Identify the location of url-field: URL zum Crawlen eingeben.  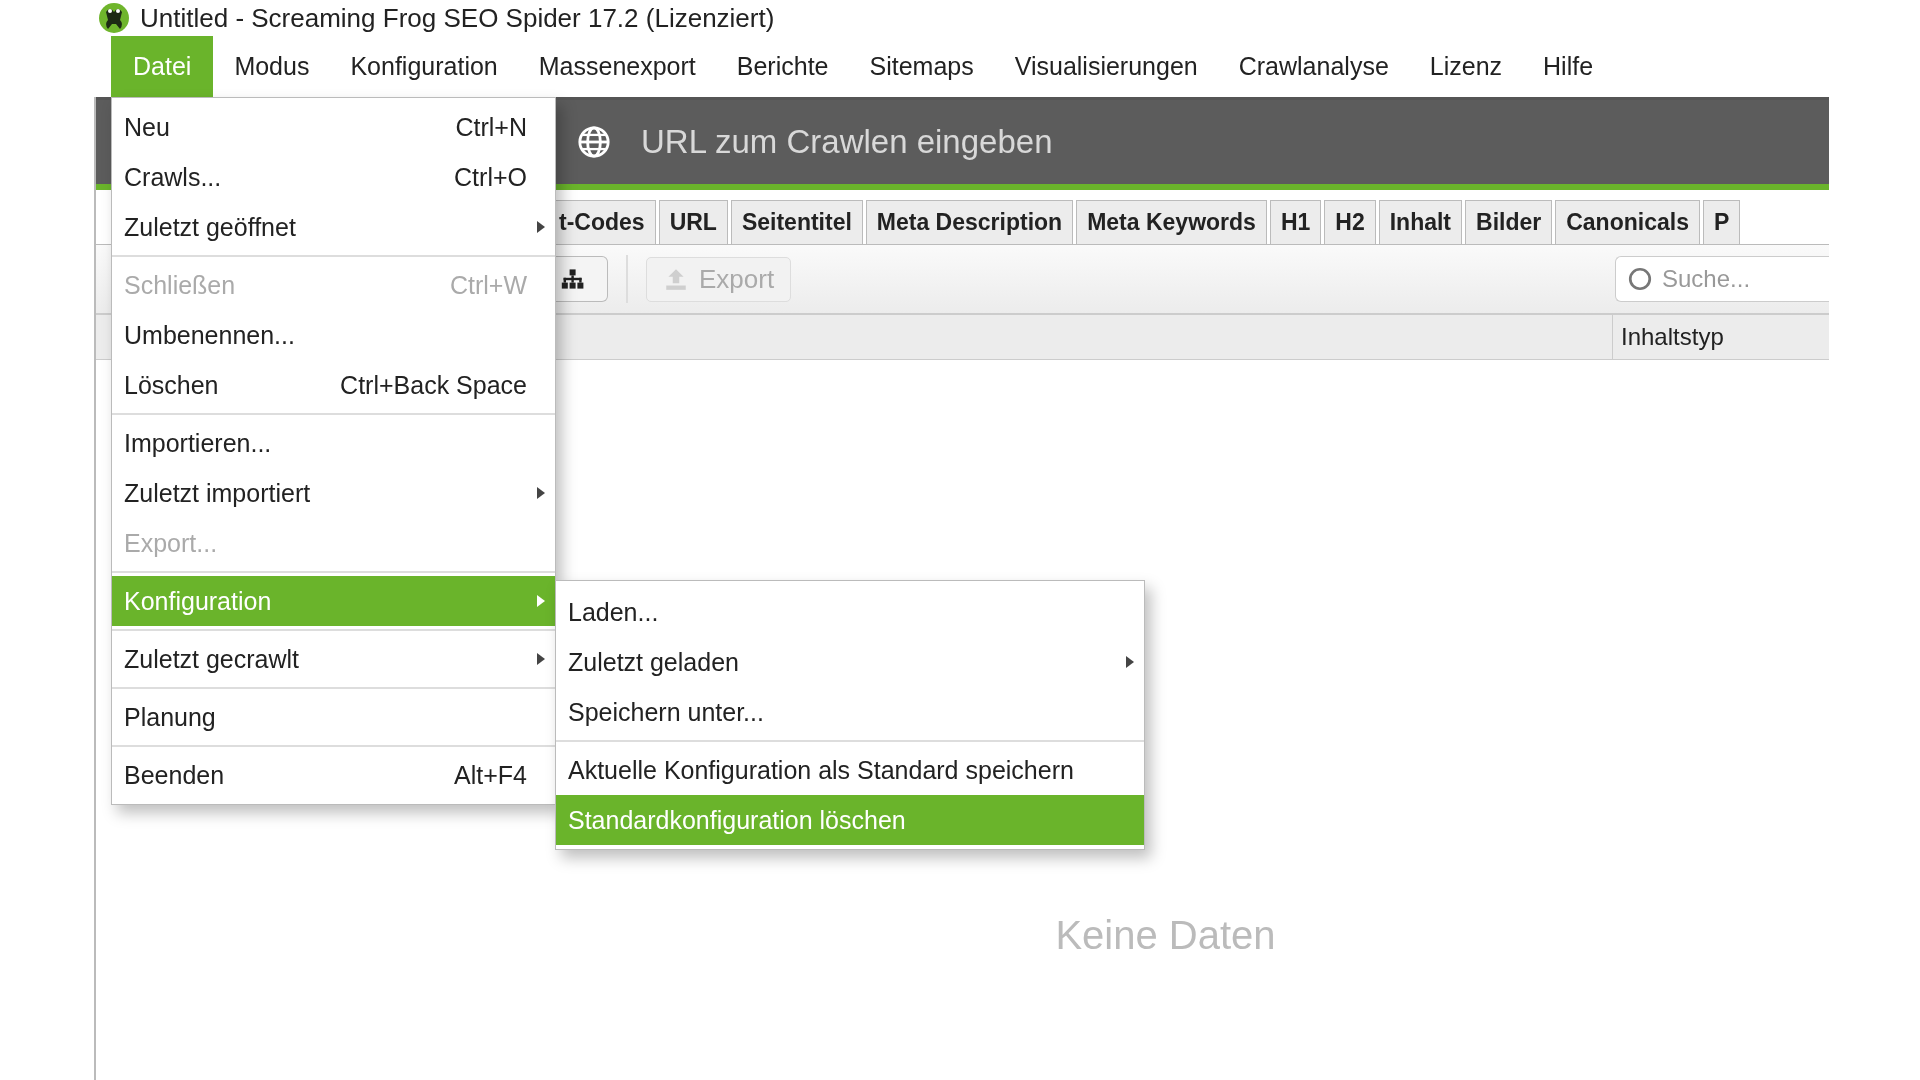
(1091, 142).